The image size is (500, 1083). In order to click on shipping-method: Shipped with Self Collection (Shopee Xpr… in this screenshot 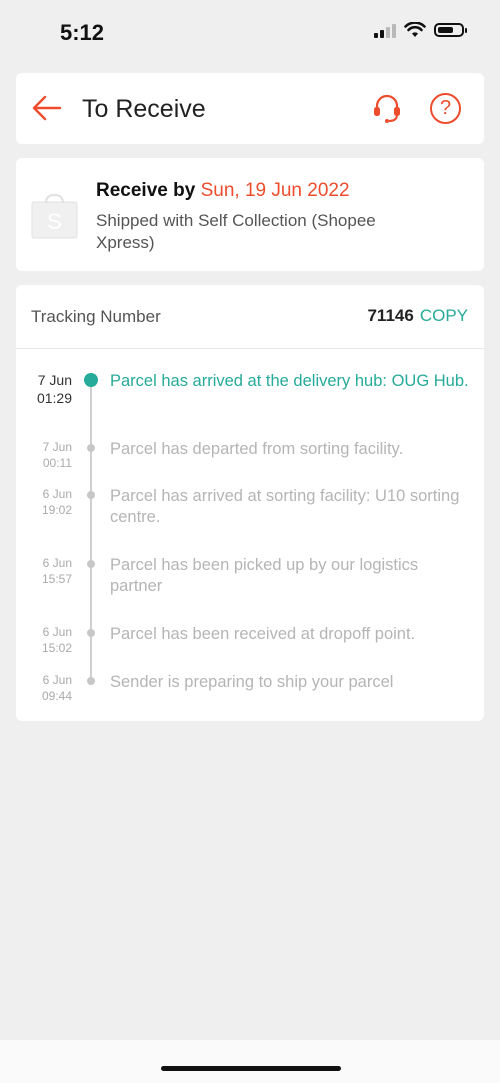, I will do `click(236, 231)`.